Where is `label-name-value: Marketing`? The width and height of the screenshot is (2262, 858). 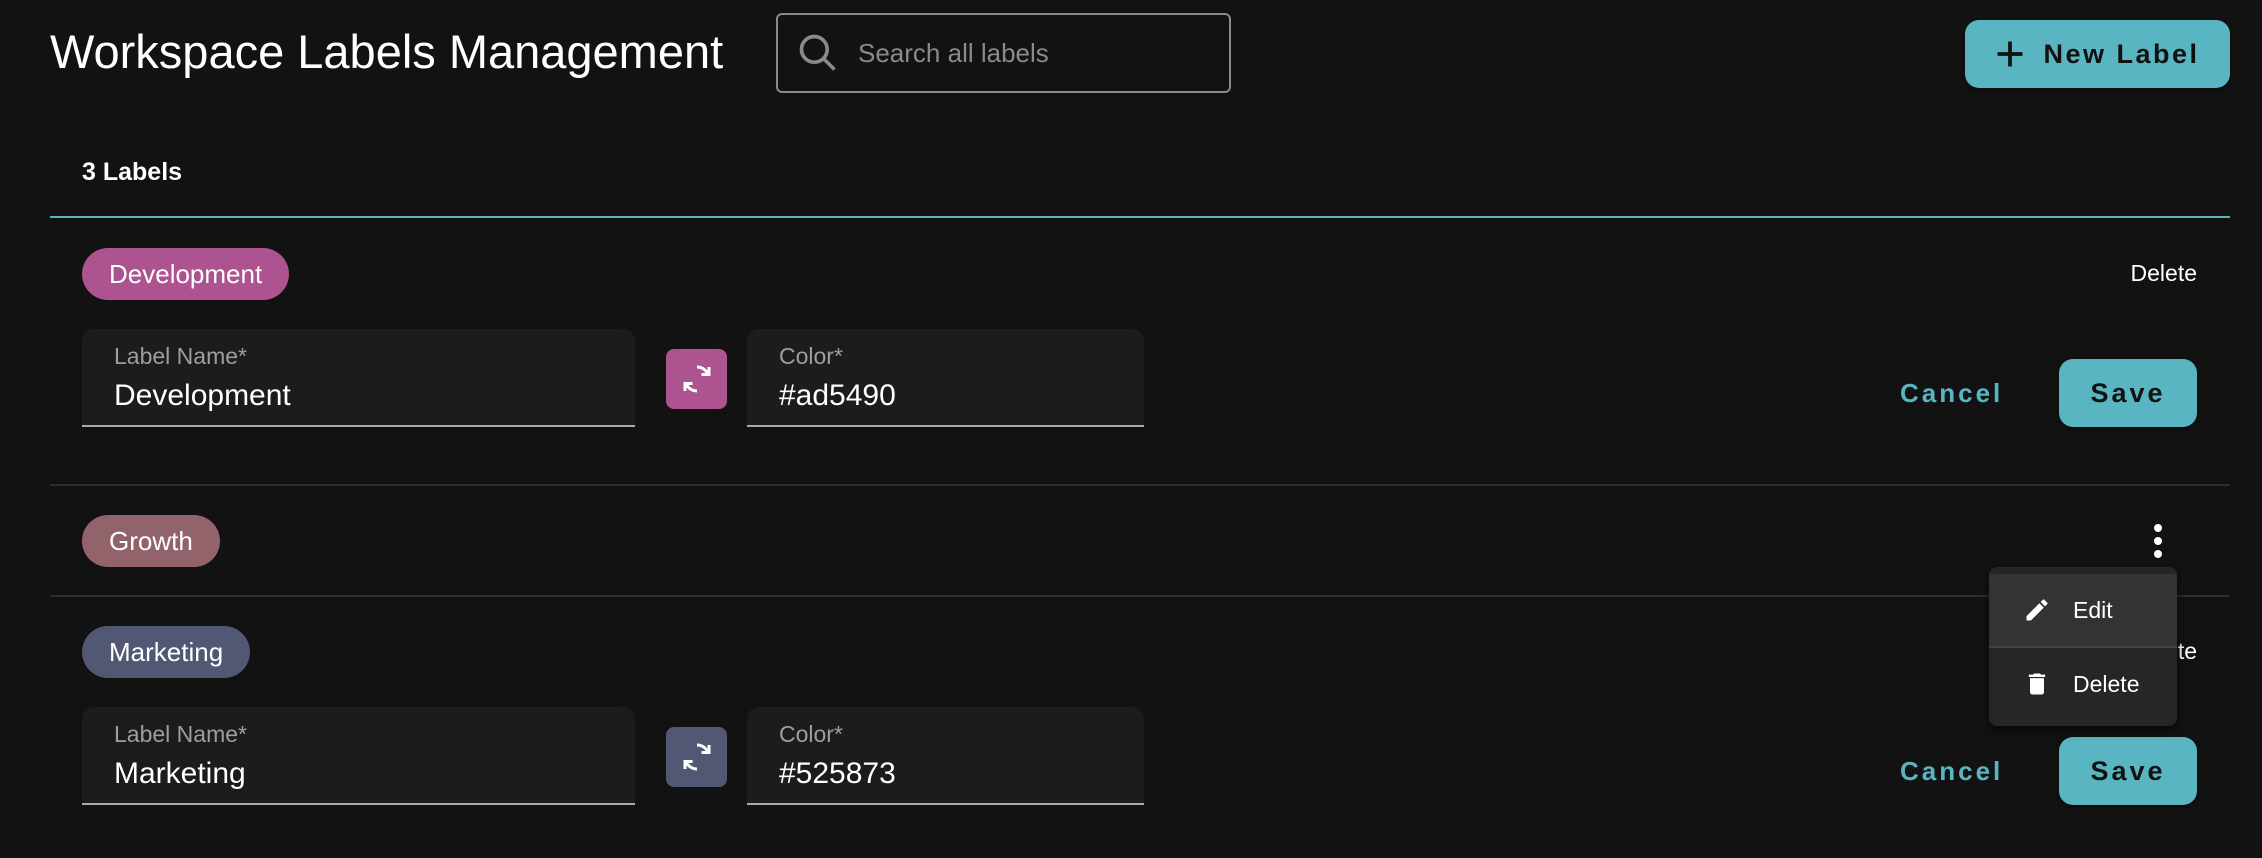
label-name-value: Marketing is located at coordinates (180, 774).